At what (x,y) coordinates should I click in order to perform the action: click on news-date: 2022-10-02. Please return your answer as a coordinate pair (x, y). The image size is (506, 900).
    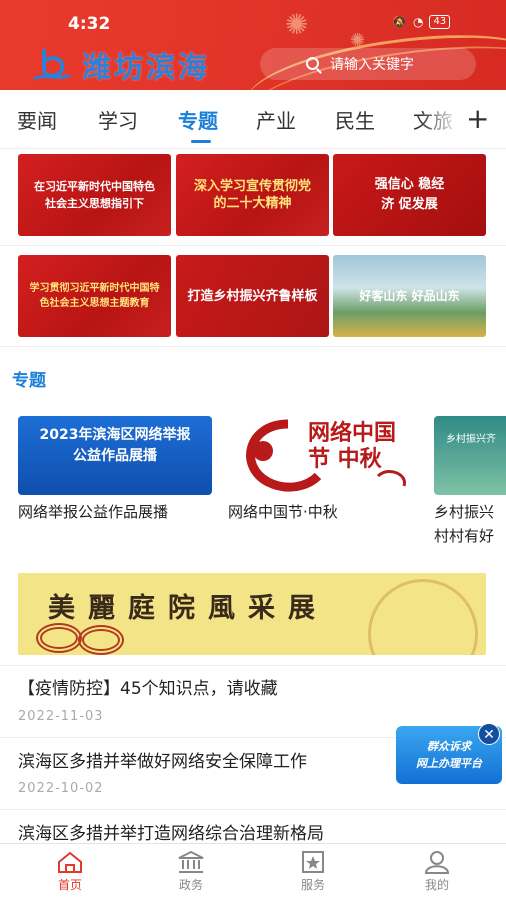
    Looking at the image, I should click on (61, 788).